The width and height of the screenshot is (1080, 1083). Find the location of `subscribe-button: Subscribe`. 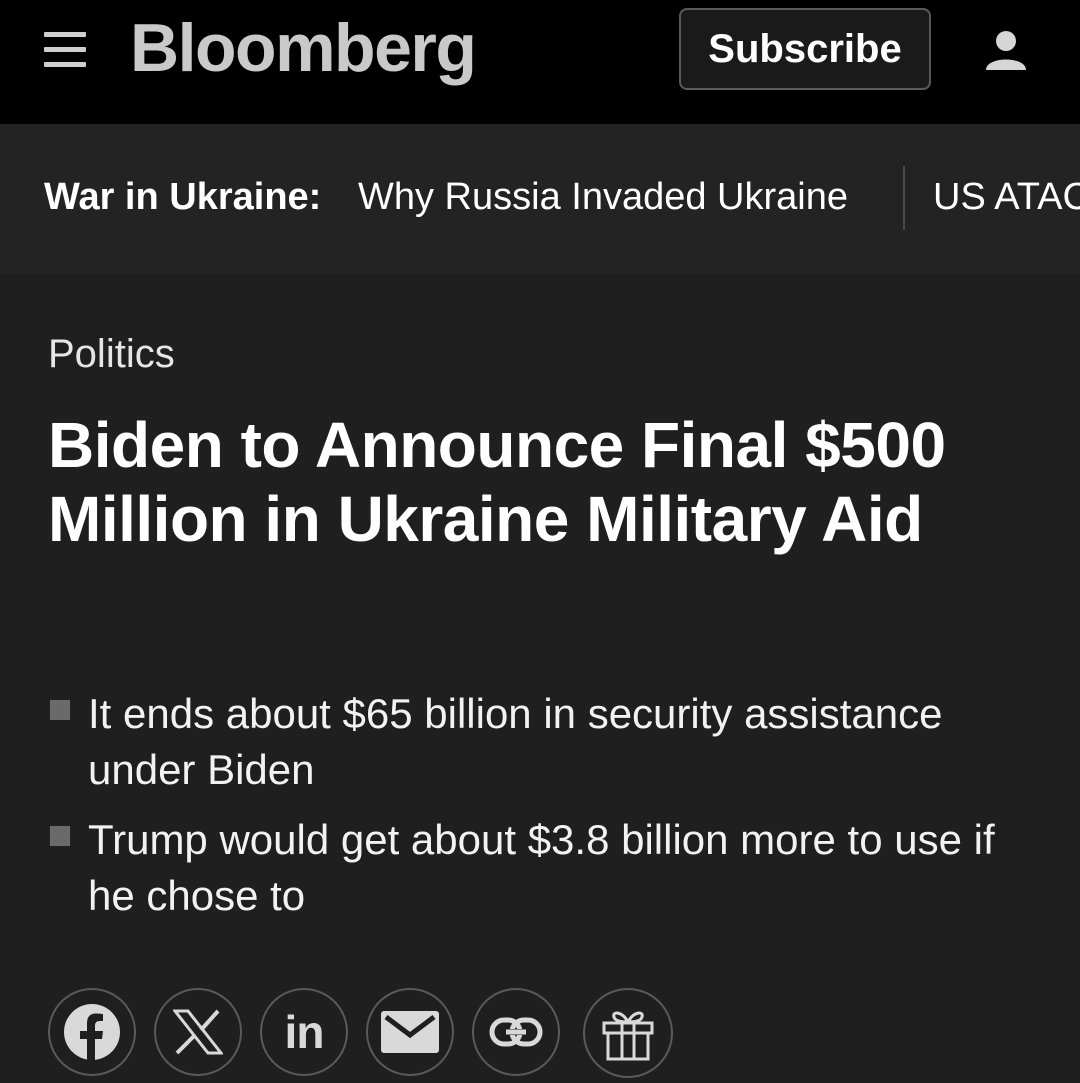

subscribe-button: Subscribe is located at coordinates (805, 49).